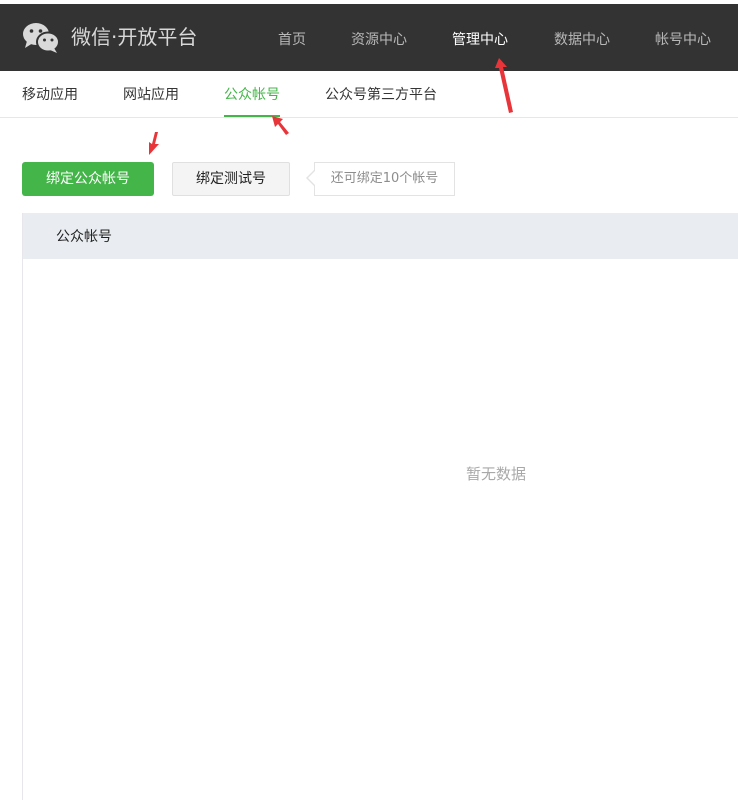 This screenshot has height=800, width=738. What do you see at coordinates (311, 178) in the screenshot?
I see `tip-arrow-fill` at bounding box center [311, 178].